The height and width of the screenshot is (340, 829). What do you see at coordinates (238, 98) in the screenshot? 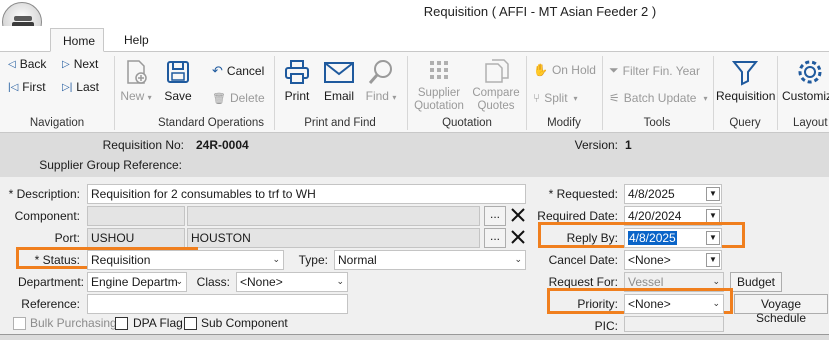
I see `delete-button: 🗑 Delete` at bounding box center [238, 98].